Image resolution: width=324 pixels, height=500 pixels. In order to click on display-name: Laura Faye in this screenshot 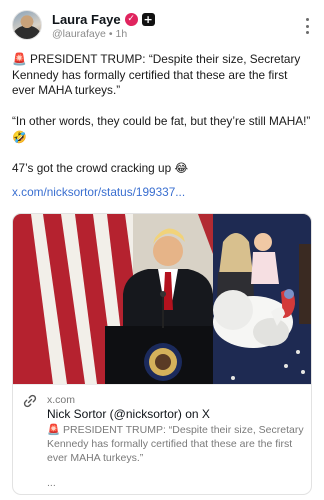, I will do `click(86, 19)`.